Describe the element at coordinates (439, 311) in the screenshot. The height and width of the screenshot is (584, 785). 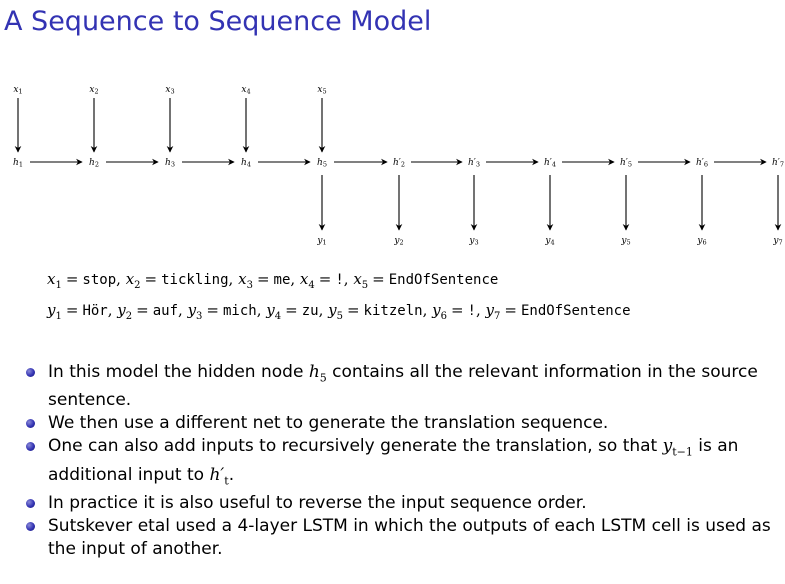
I see `equation-variable: y6` at that location.